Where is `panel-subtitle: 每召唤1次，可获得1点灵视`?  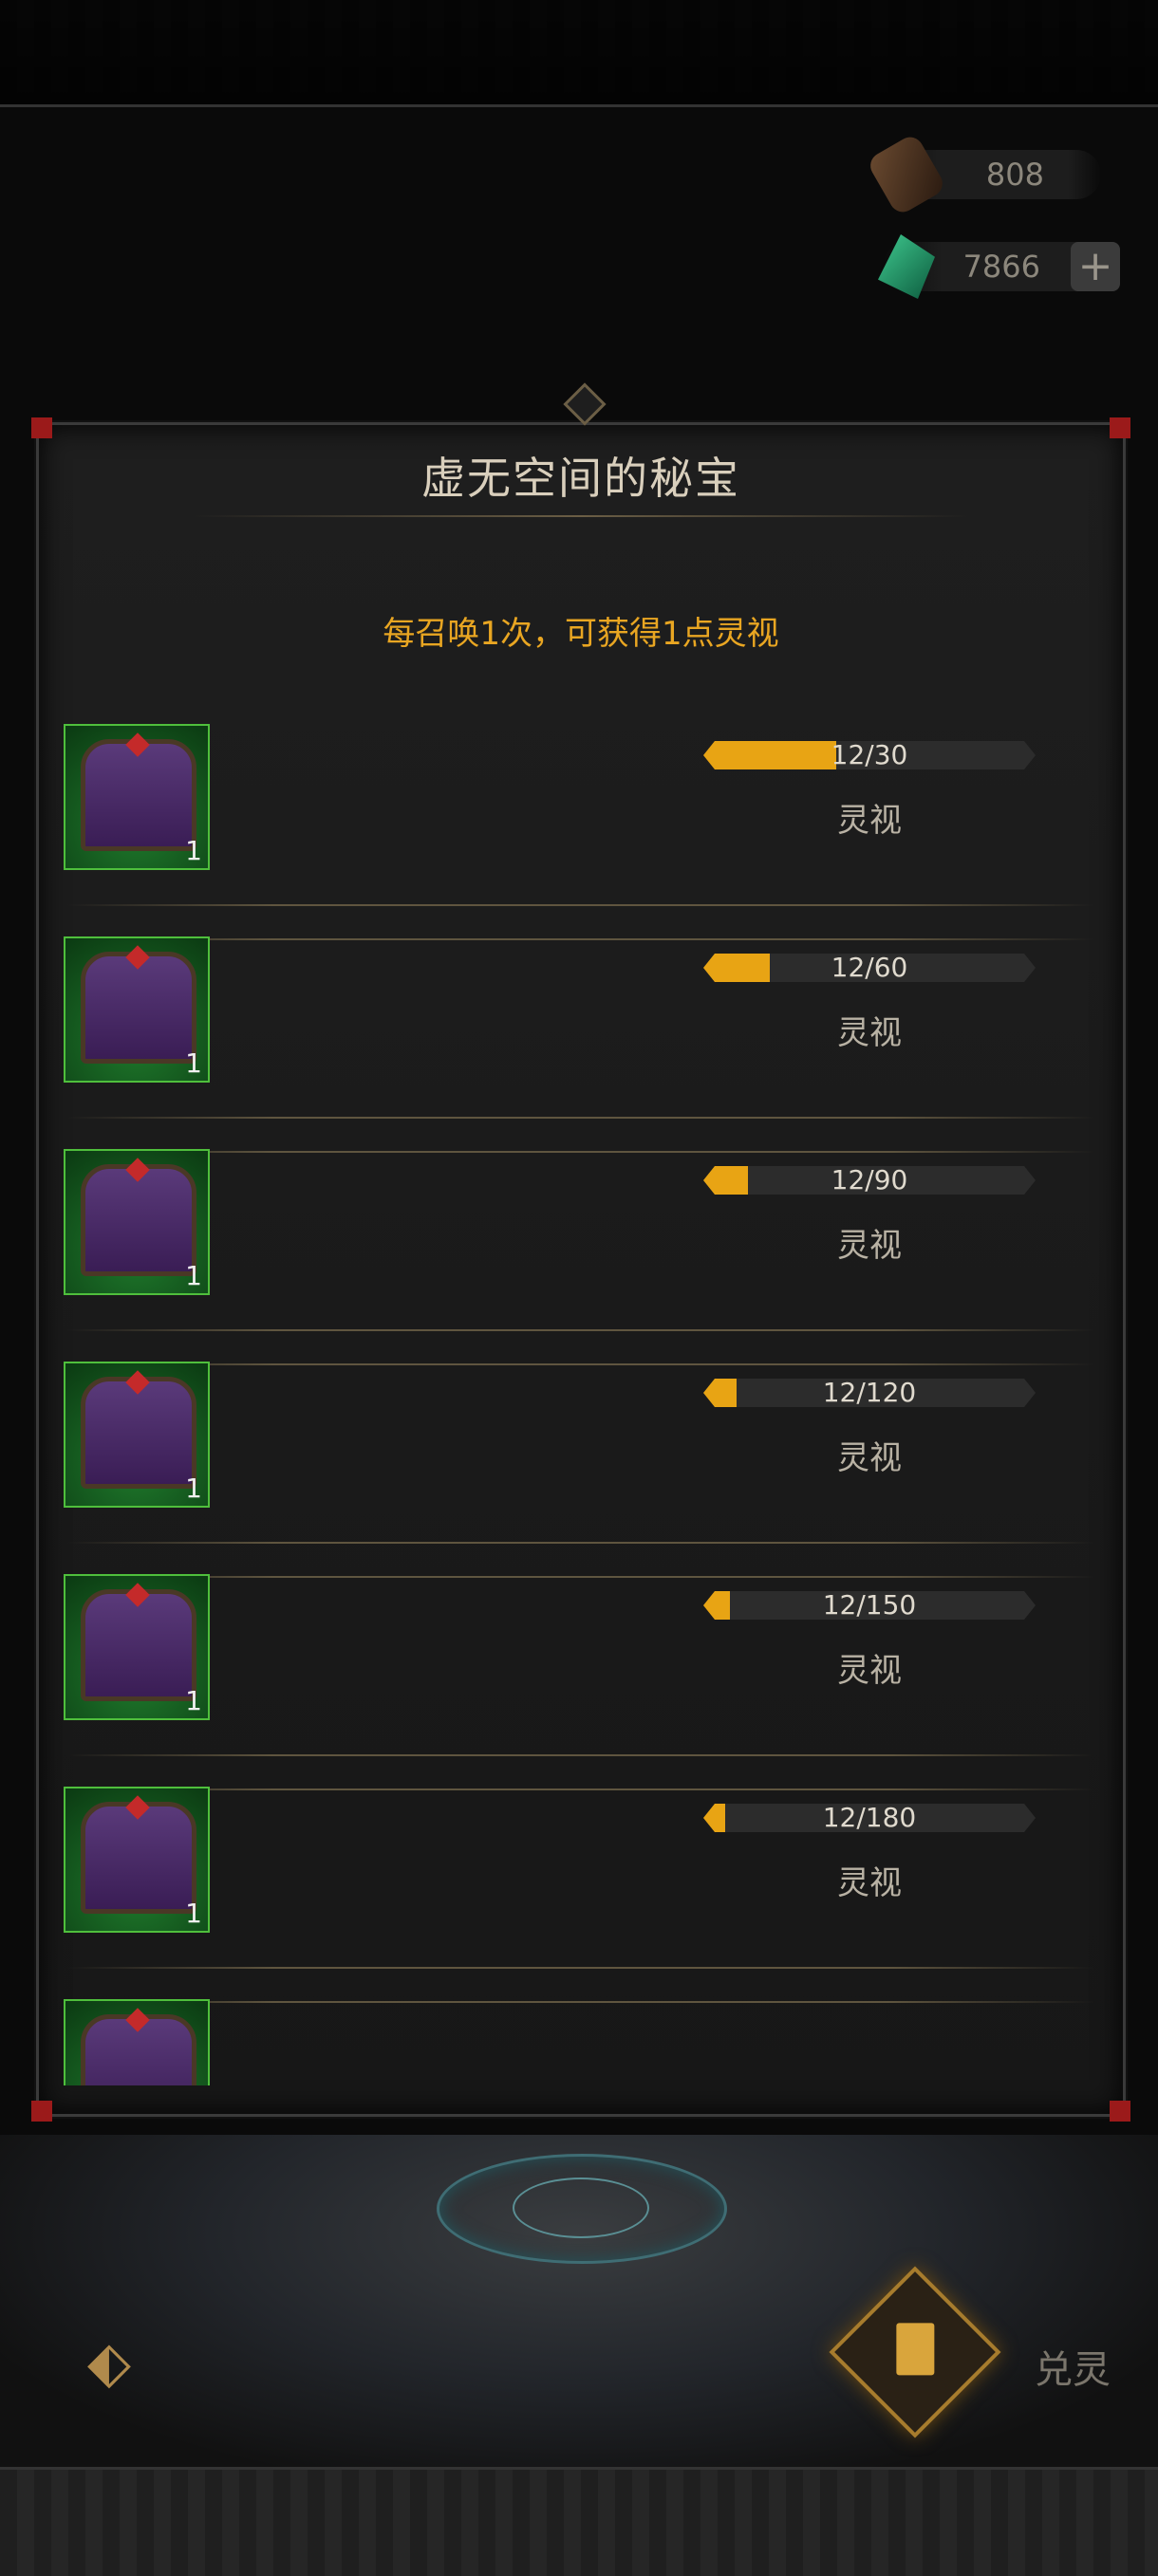
panel-subtitle: 每召唤1次，可获得1点灵视 is located at coordinates (581, 634).